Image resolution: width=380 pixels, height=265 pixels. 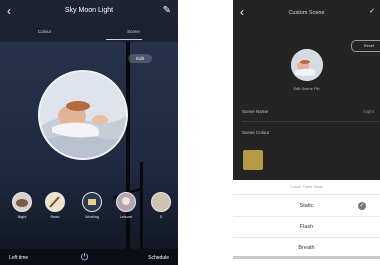 I want to click on working-scene-icon, so click(x=92, y=202).